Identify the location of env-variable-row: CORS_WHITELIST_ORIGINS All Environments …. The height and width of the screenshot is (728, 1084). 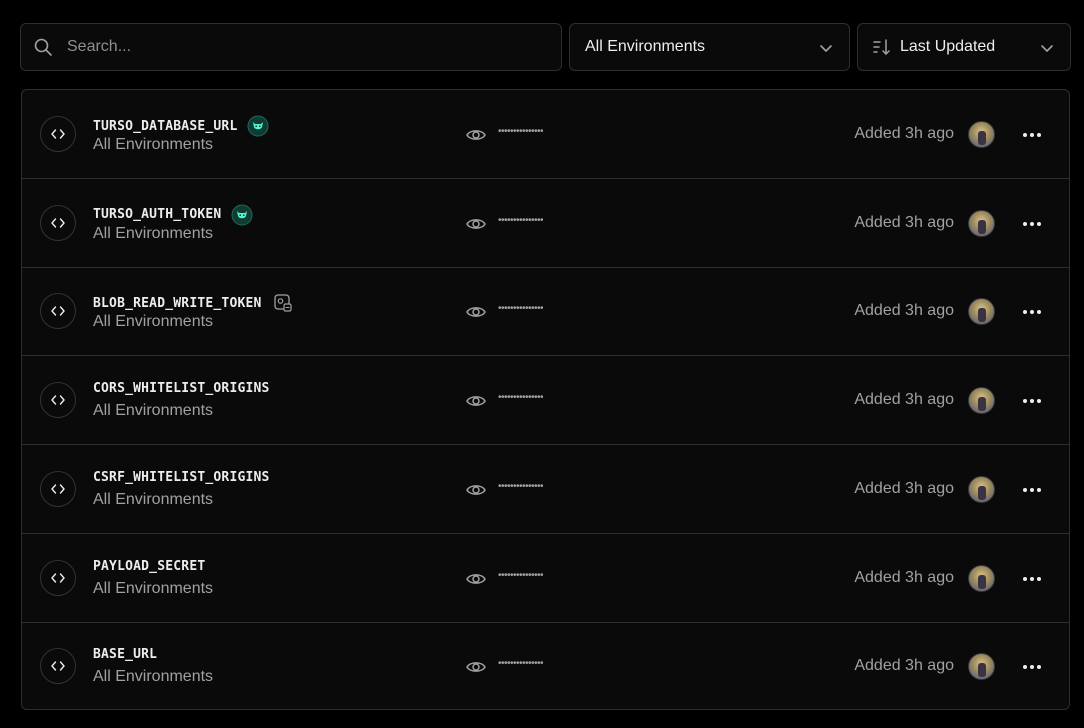
(545, 401).